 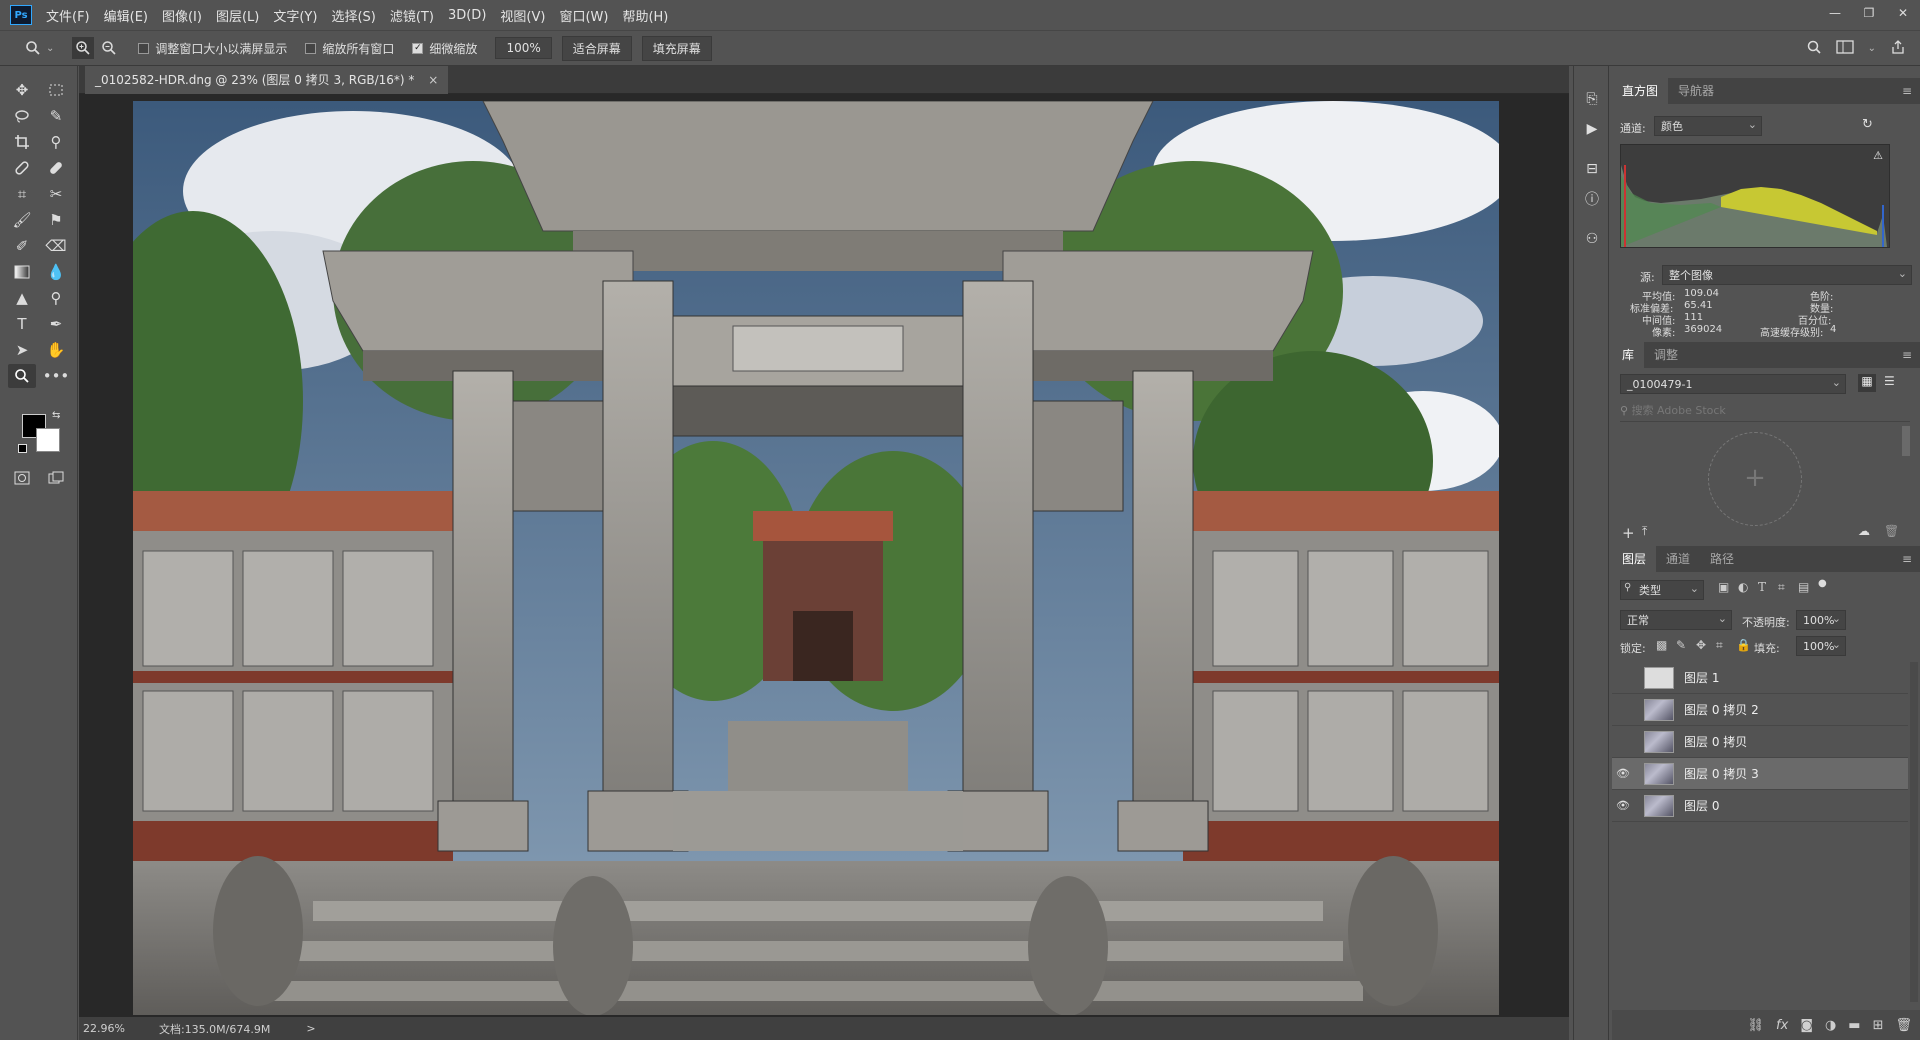 What do you see at coordinates (22, 350) in the screenshot?
I see `path-select-icon: ➤` at bounding box center [22, 350].